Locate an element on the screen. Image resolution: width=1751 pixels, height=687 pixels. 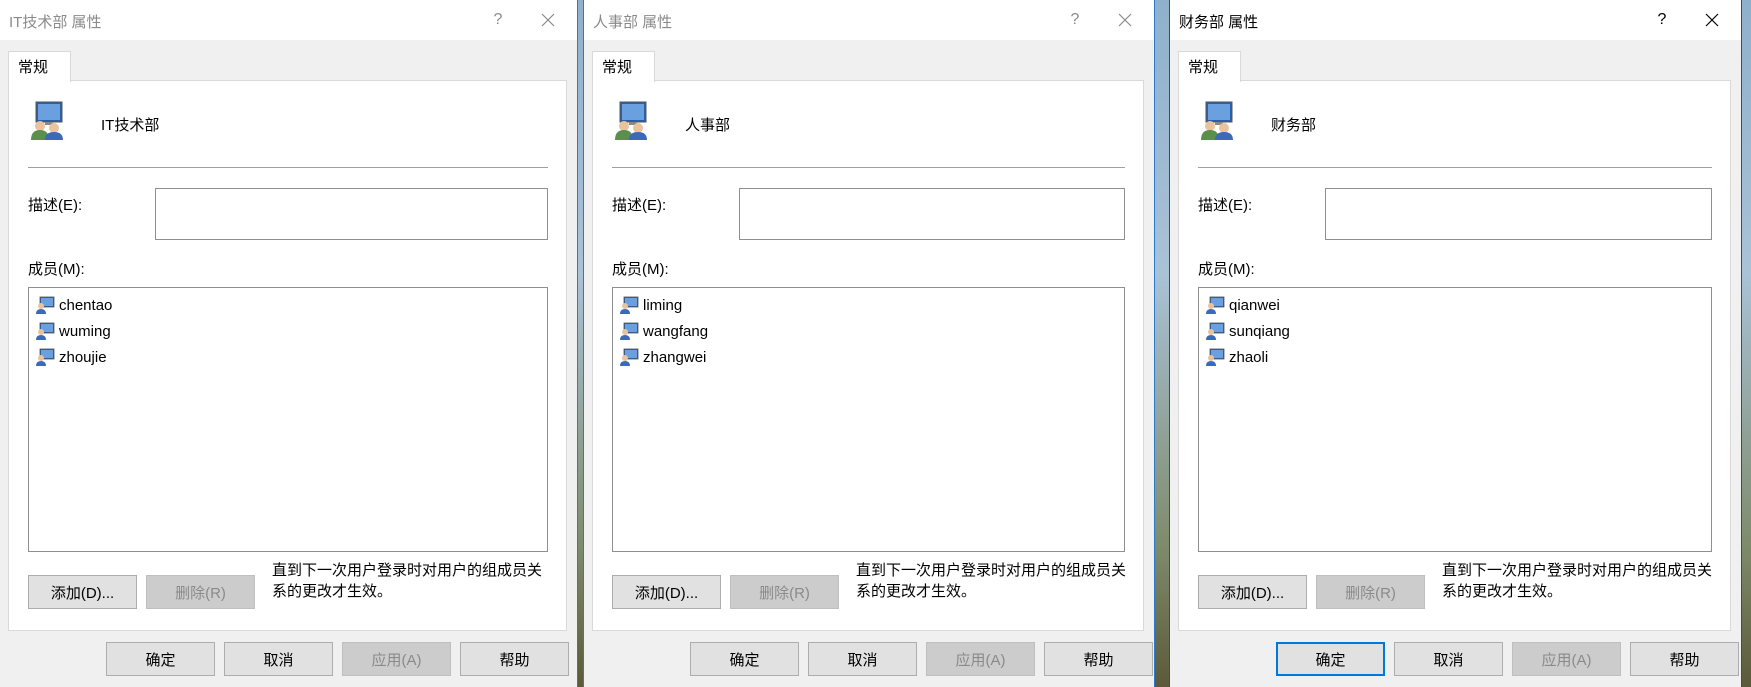
group-name: IT技术部 is located at coordinates (130, 125).